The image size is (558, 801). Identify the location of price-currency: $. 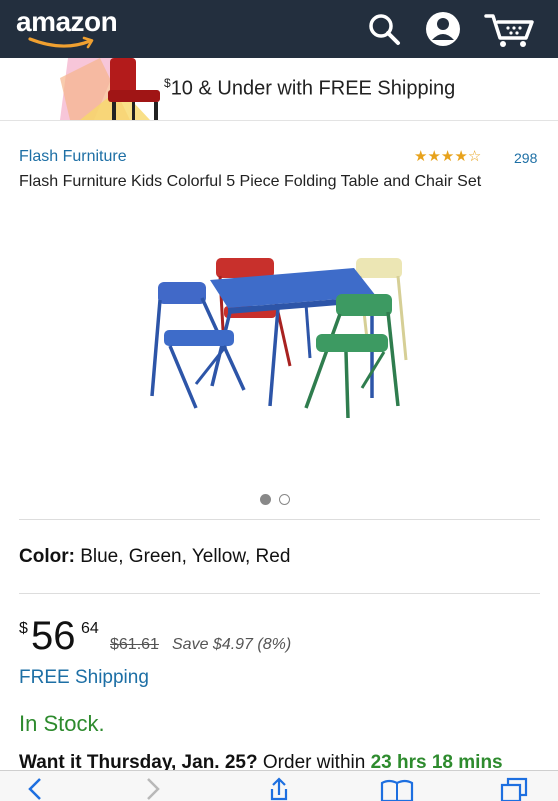
(23, 628).